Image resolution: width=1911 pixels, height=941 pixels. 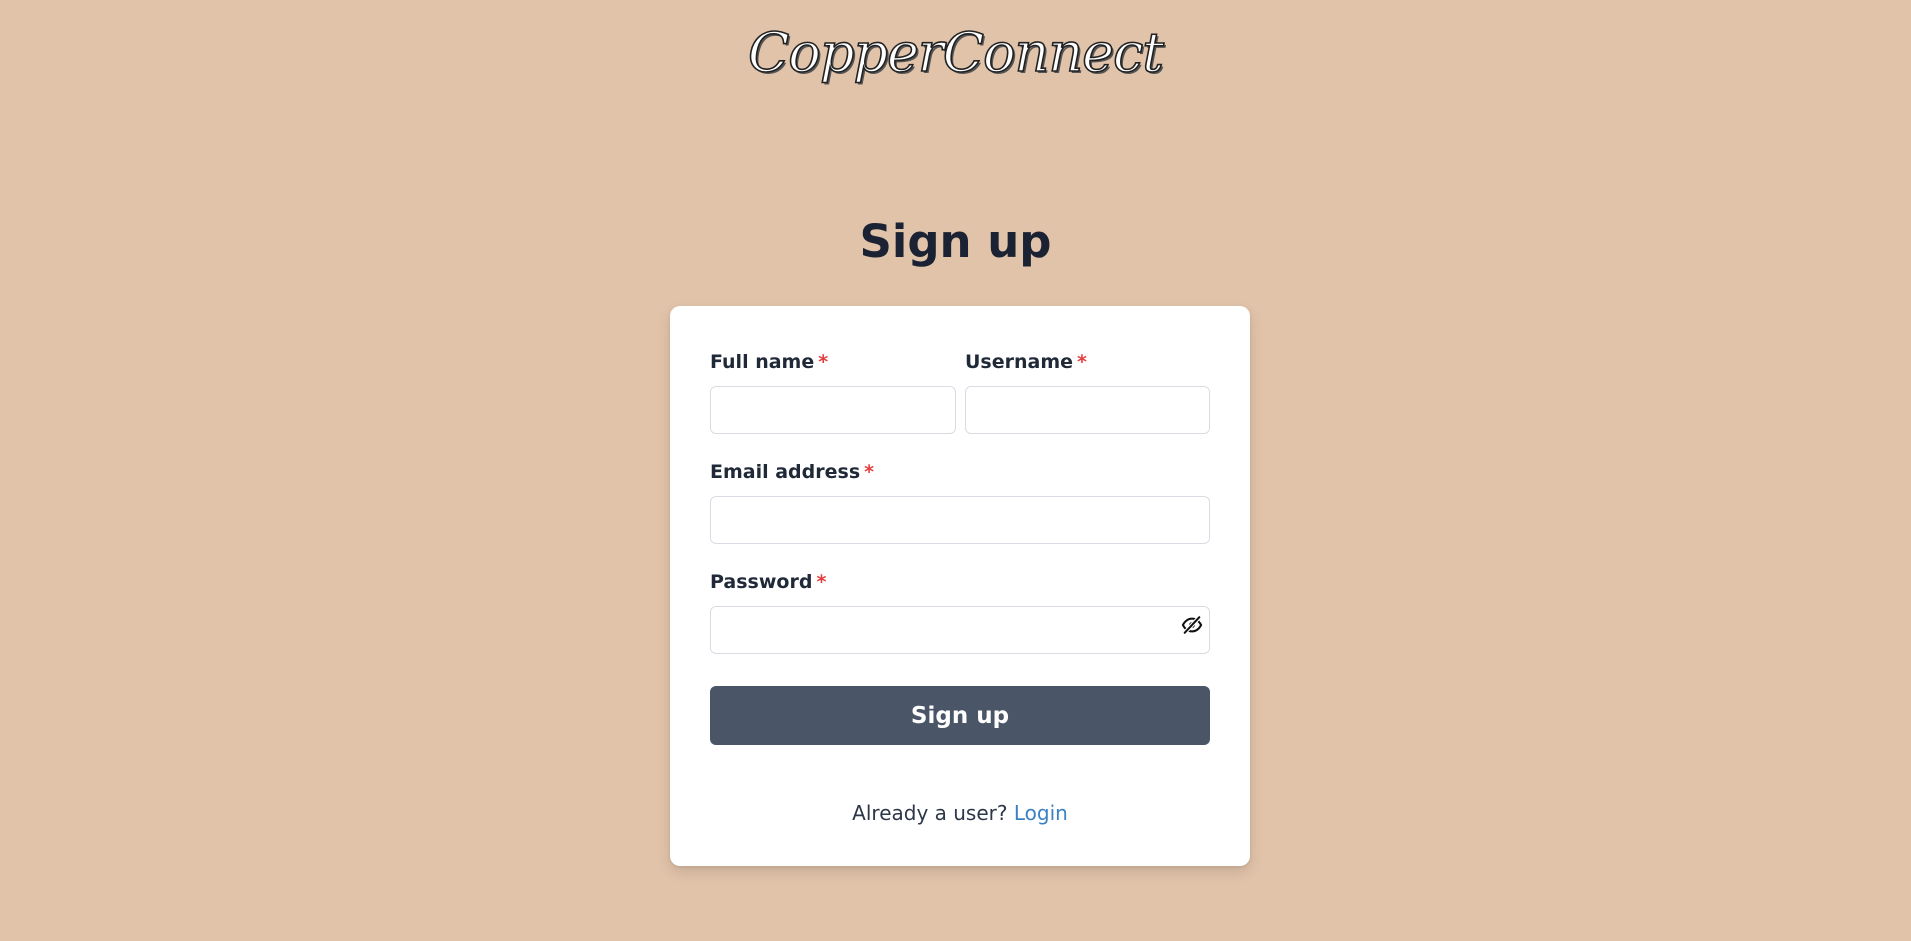 I want to click on username-label: Username *, so click(x=1026, y=362).